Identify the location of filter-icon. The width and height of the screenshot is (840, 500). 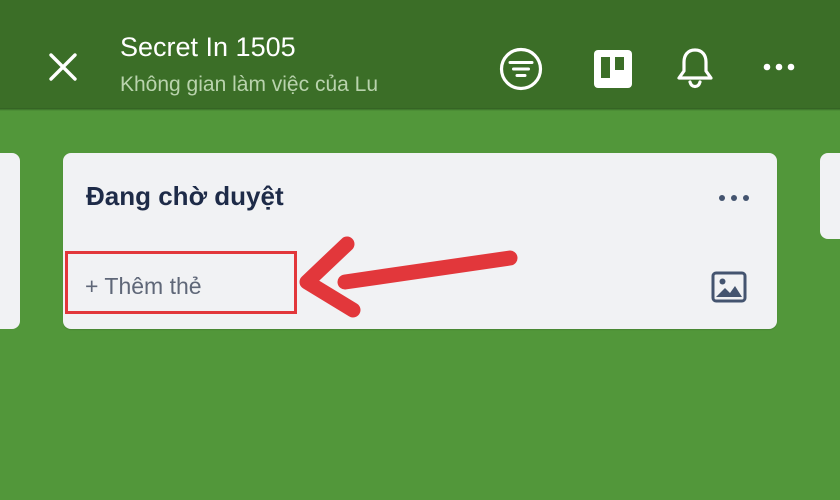
(521, 69).